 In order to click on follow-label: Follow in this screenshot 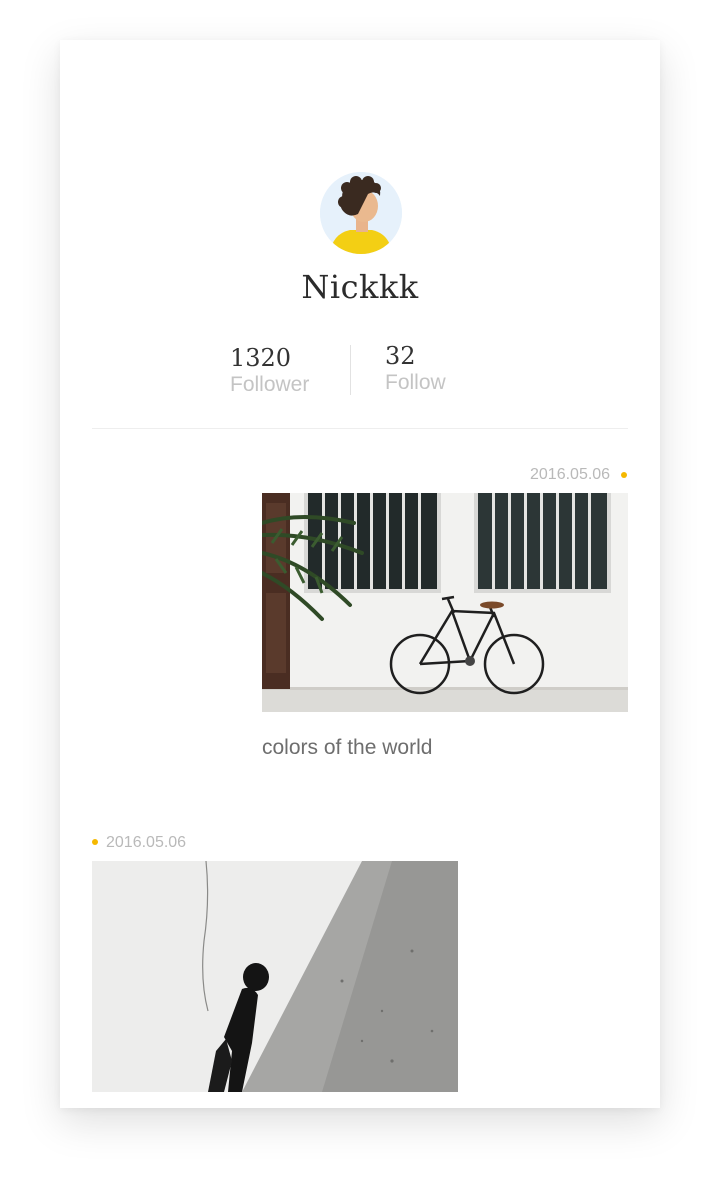, I will do `click(415, 382)`.